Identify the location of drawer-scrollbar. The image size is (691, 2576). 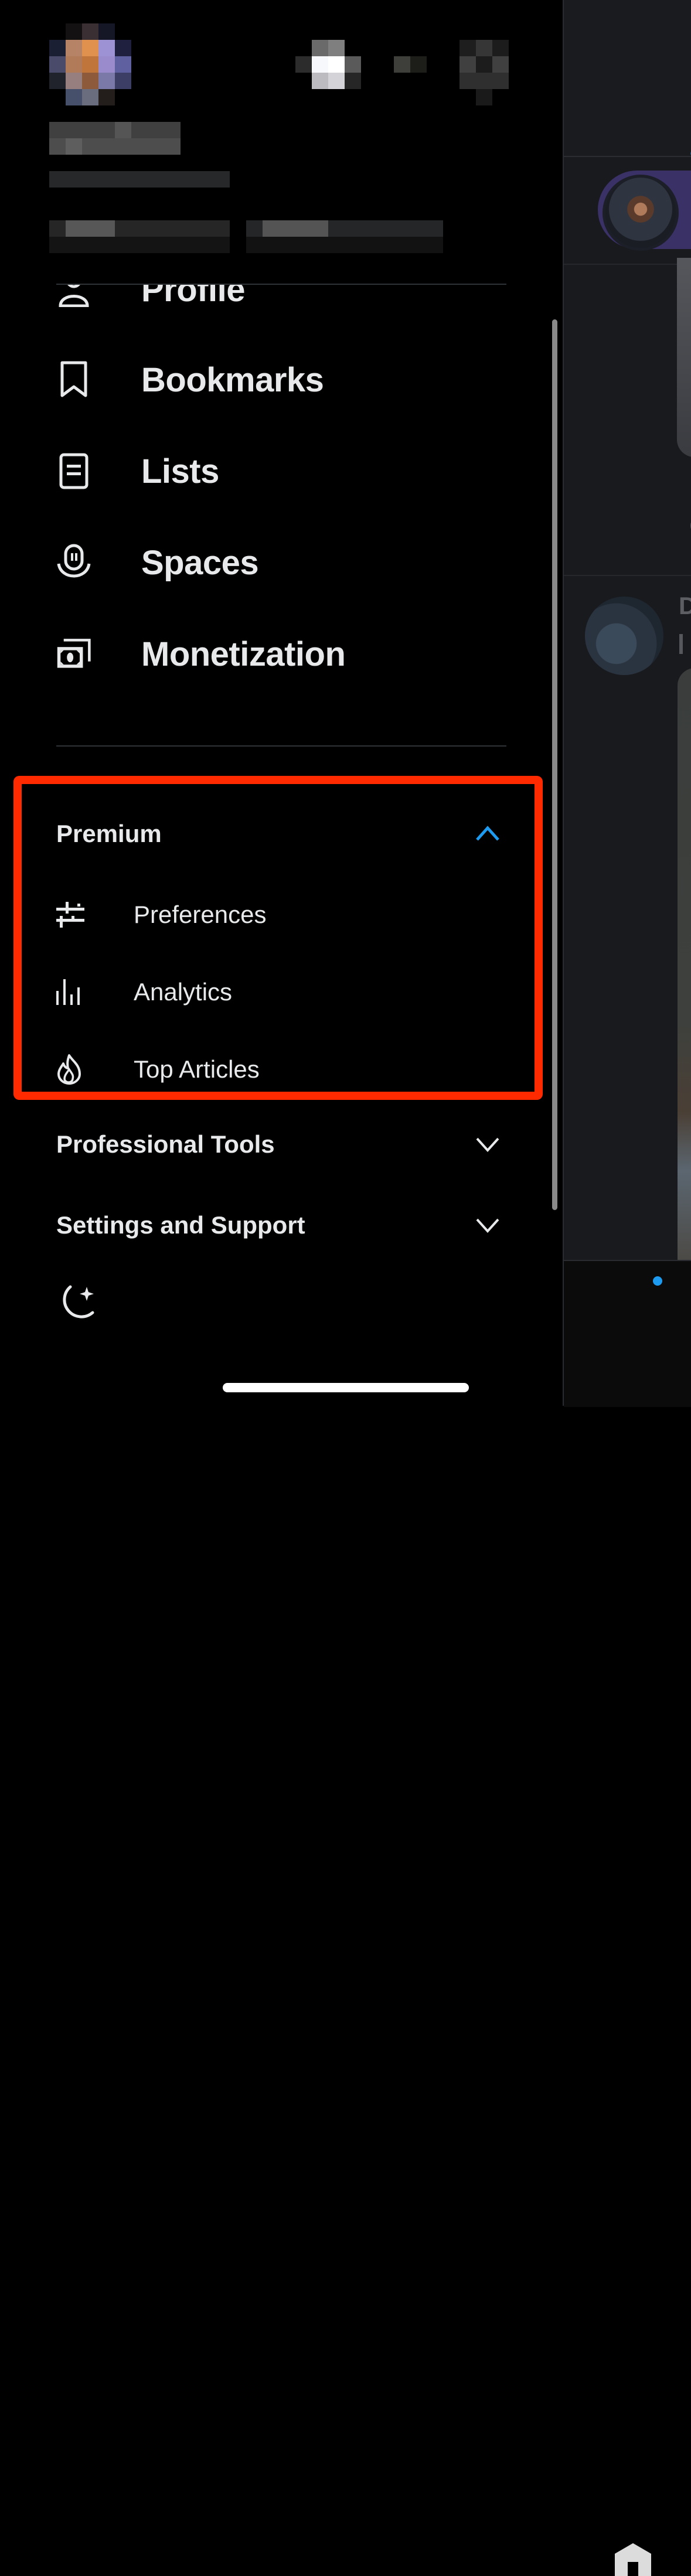
(554, 764).